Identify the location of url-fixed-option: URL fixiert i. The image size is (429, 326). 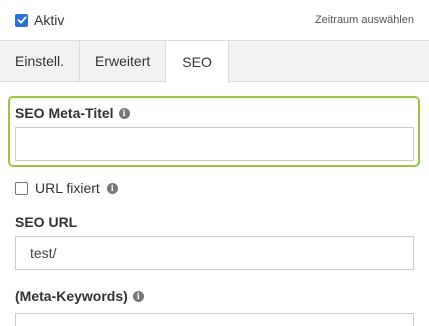
(66, 188).